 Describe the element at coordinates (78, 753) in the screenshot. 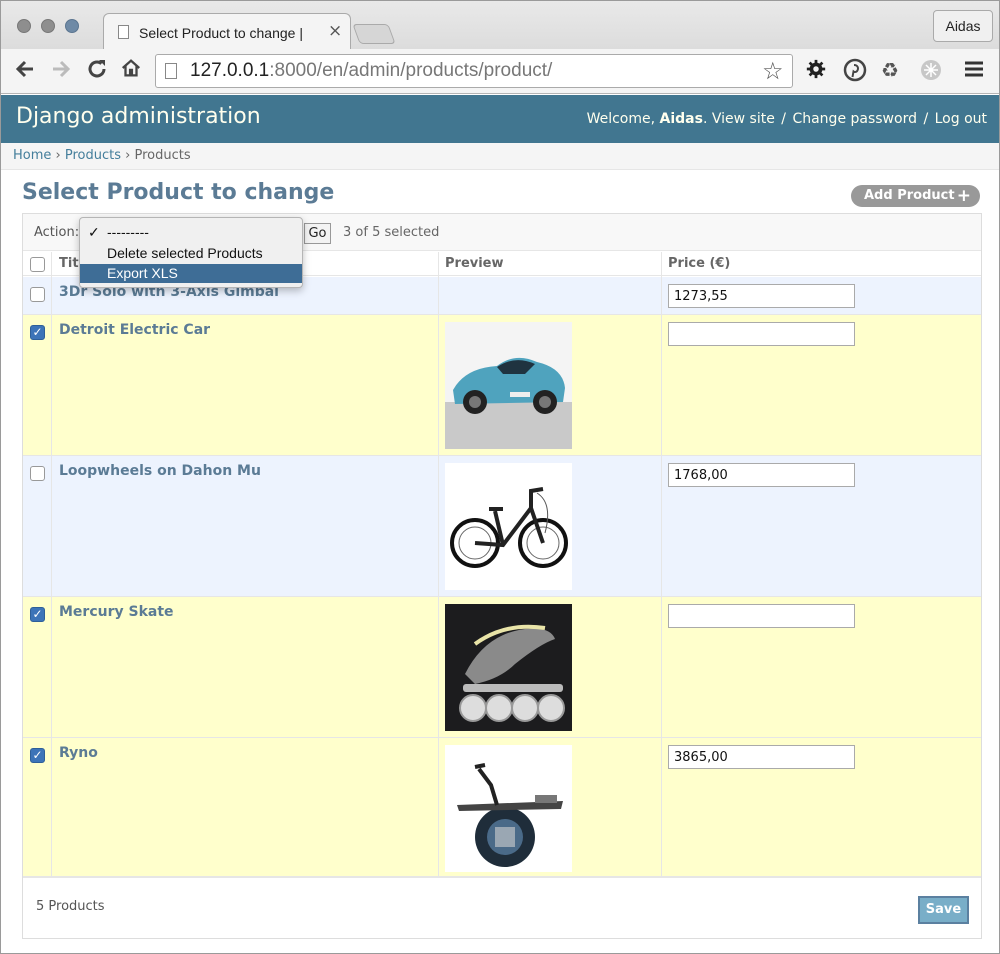

I see `product-title-link: Ryno` at that location.